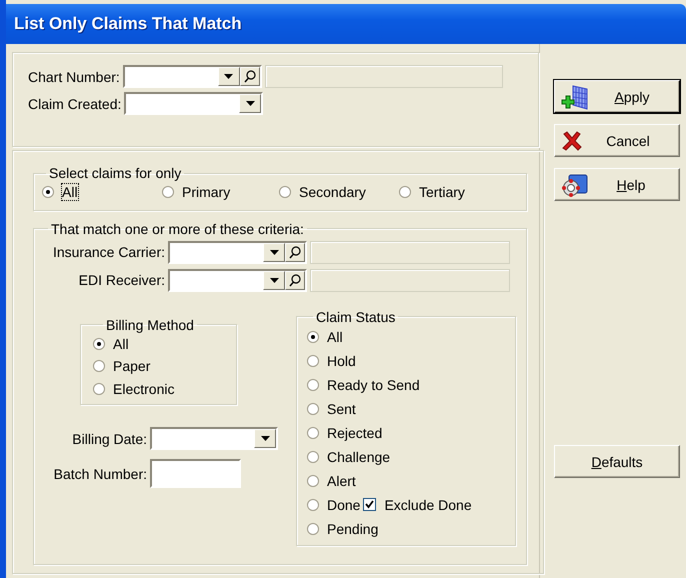 The image size is (686, 578). What do you see at coordinates (342, 528) in the screenshot?
I see `radio-option: Pending` at bounding box center [342, 528].